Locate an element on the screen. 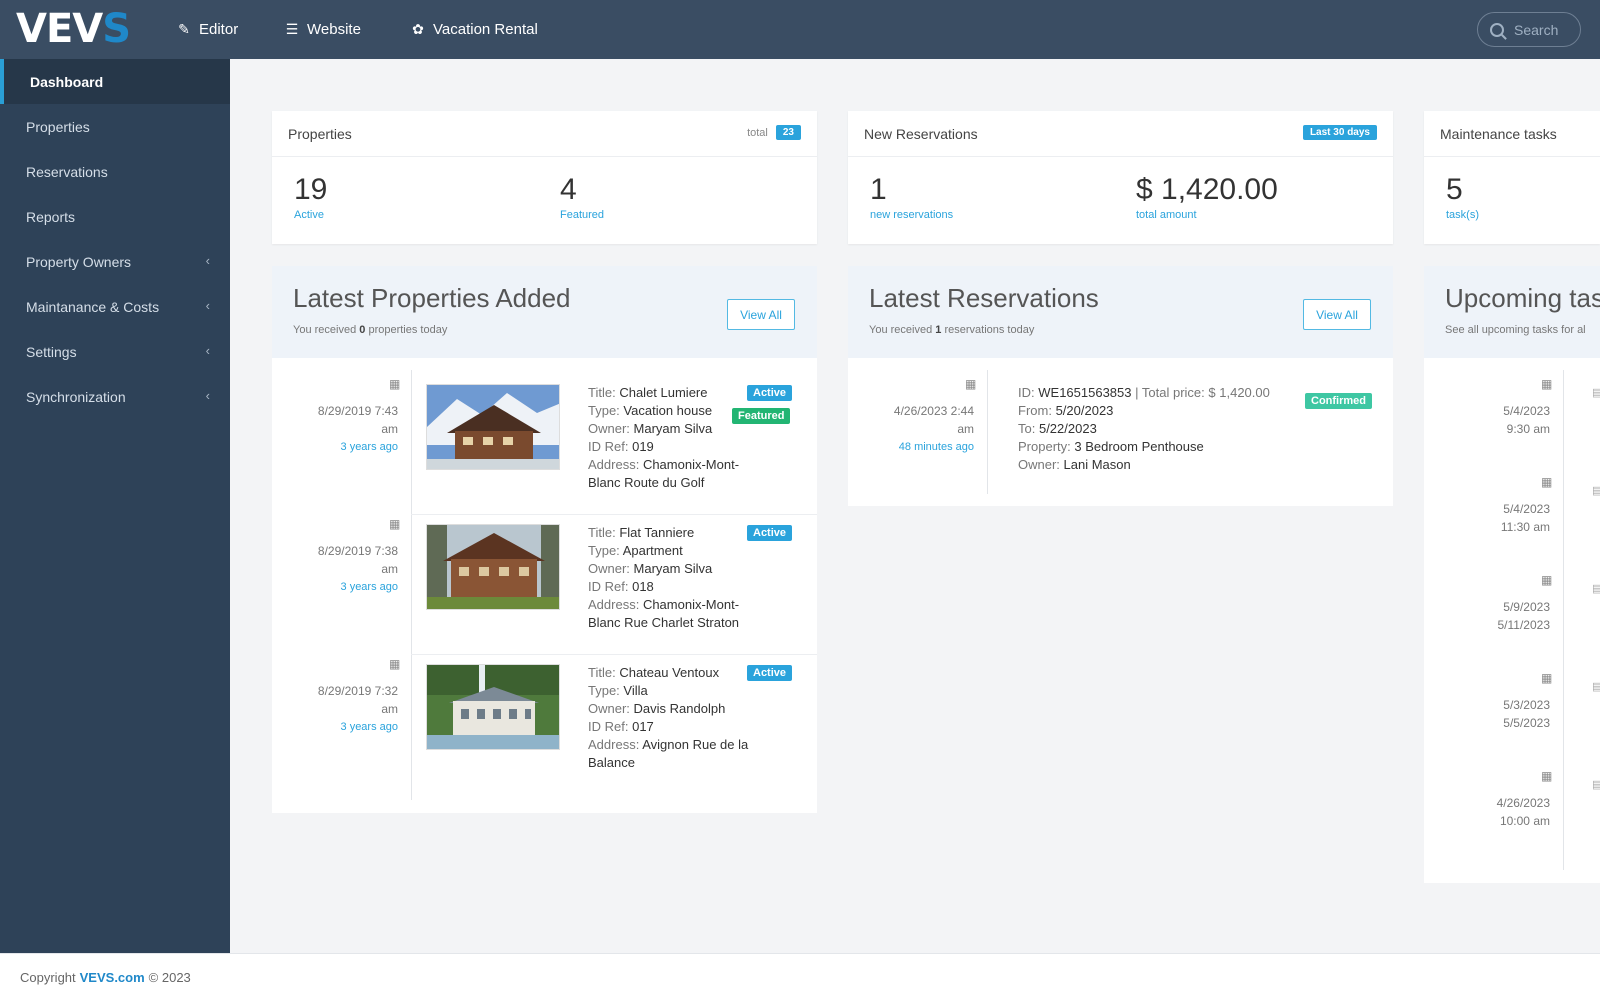 The width and height of the screenshot is (1600, 1000). from-date: 5/20/2023 is located at coordinates (1084, 410).